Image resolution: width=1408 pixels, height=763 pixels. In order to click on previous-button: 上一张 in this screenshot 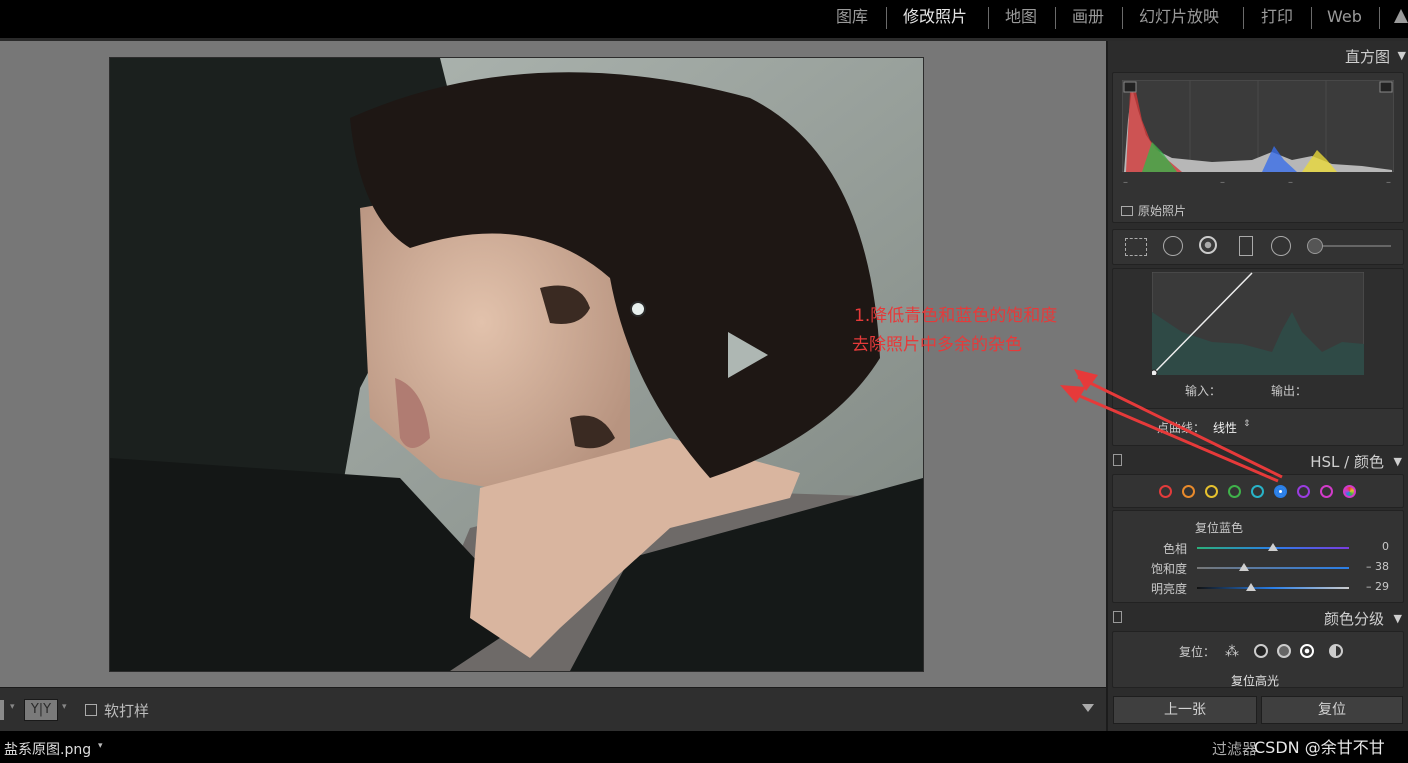, I will do `click(1185, 710)`.